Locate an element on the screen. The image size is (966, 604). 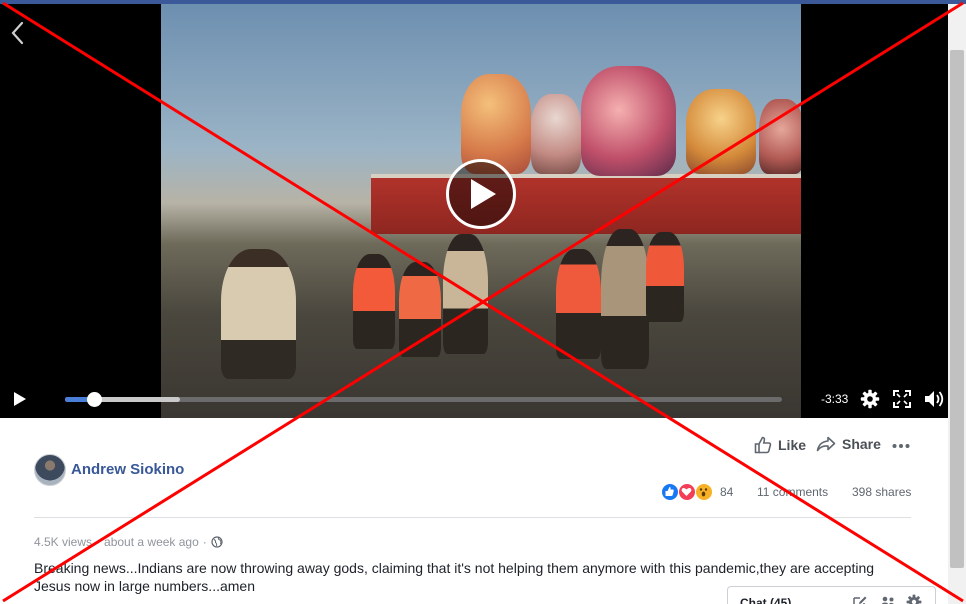
post-meta: 4.5K views · about a week ago · is located at coordinates (128, 542).